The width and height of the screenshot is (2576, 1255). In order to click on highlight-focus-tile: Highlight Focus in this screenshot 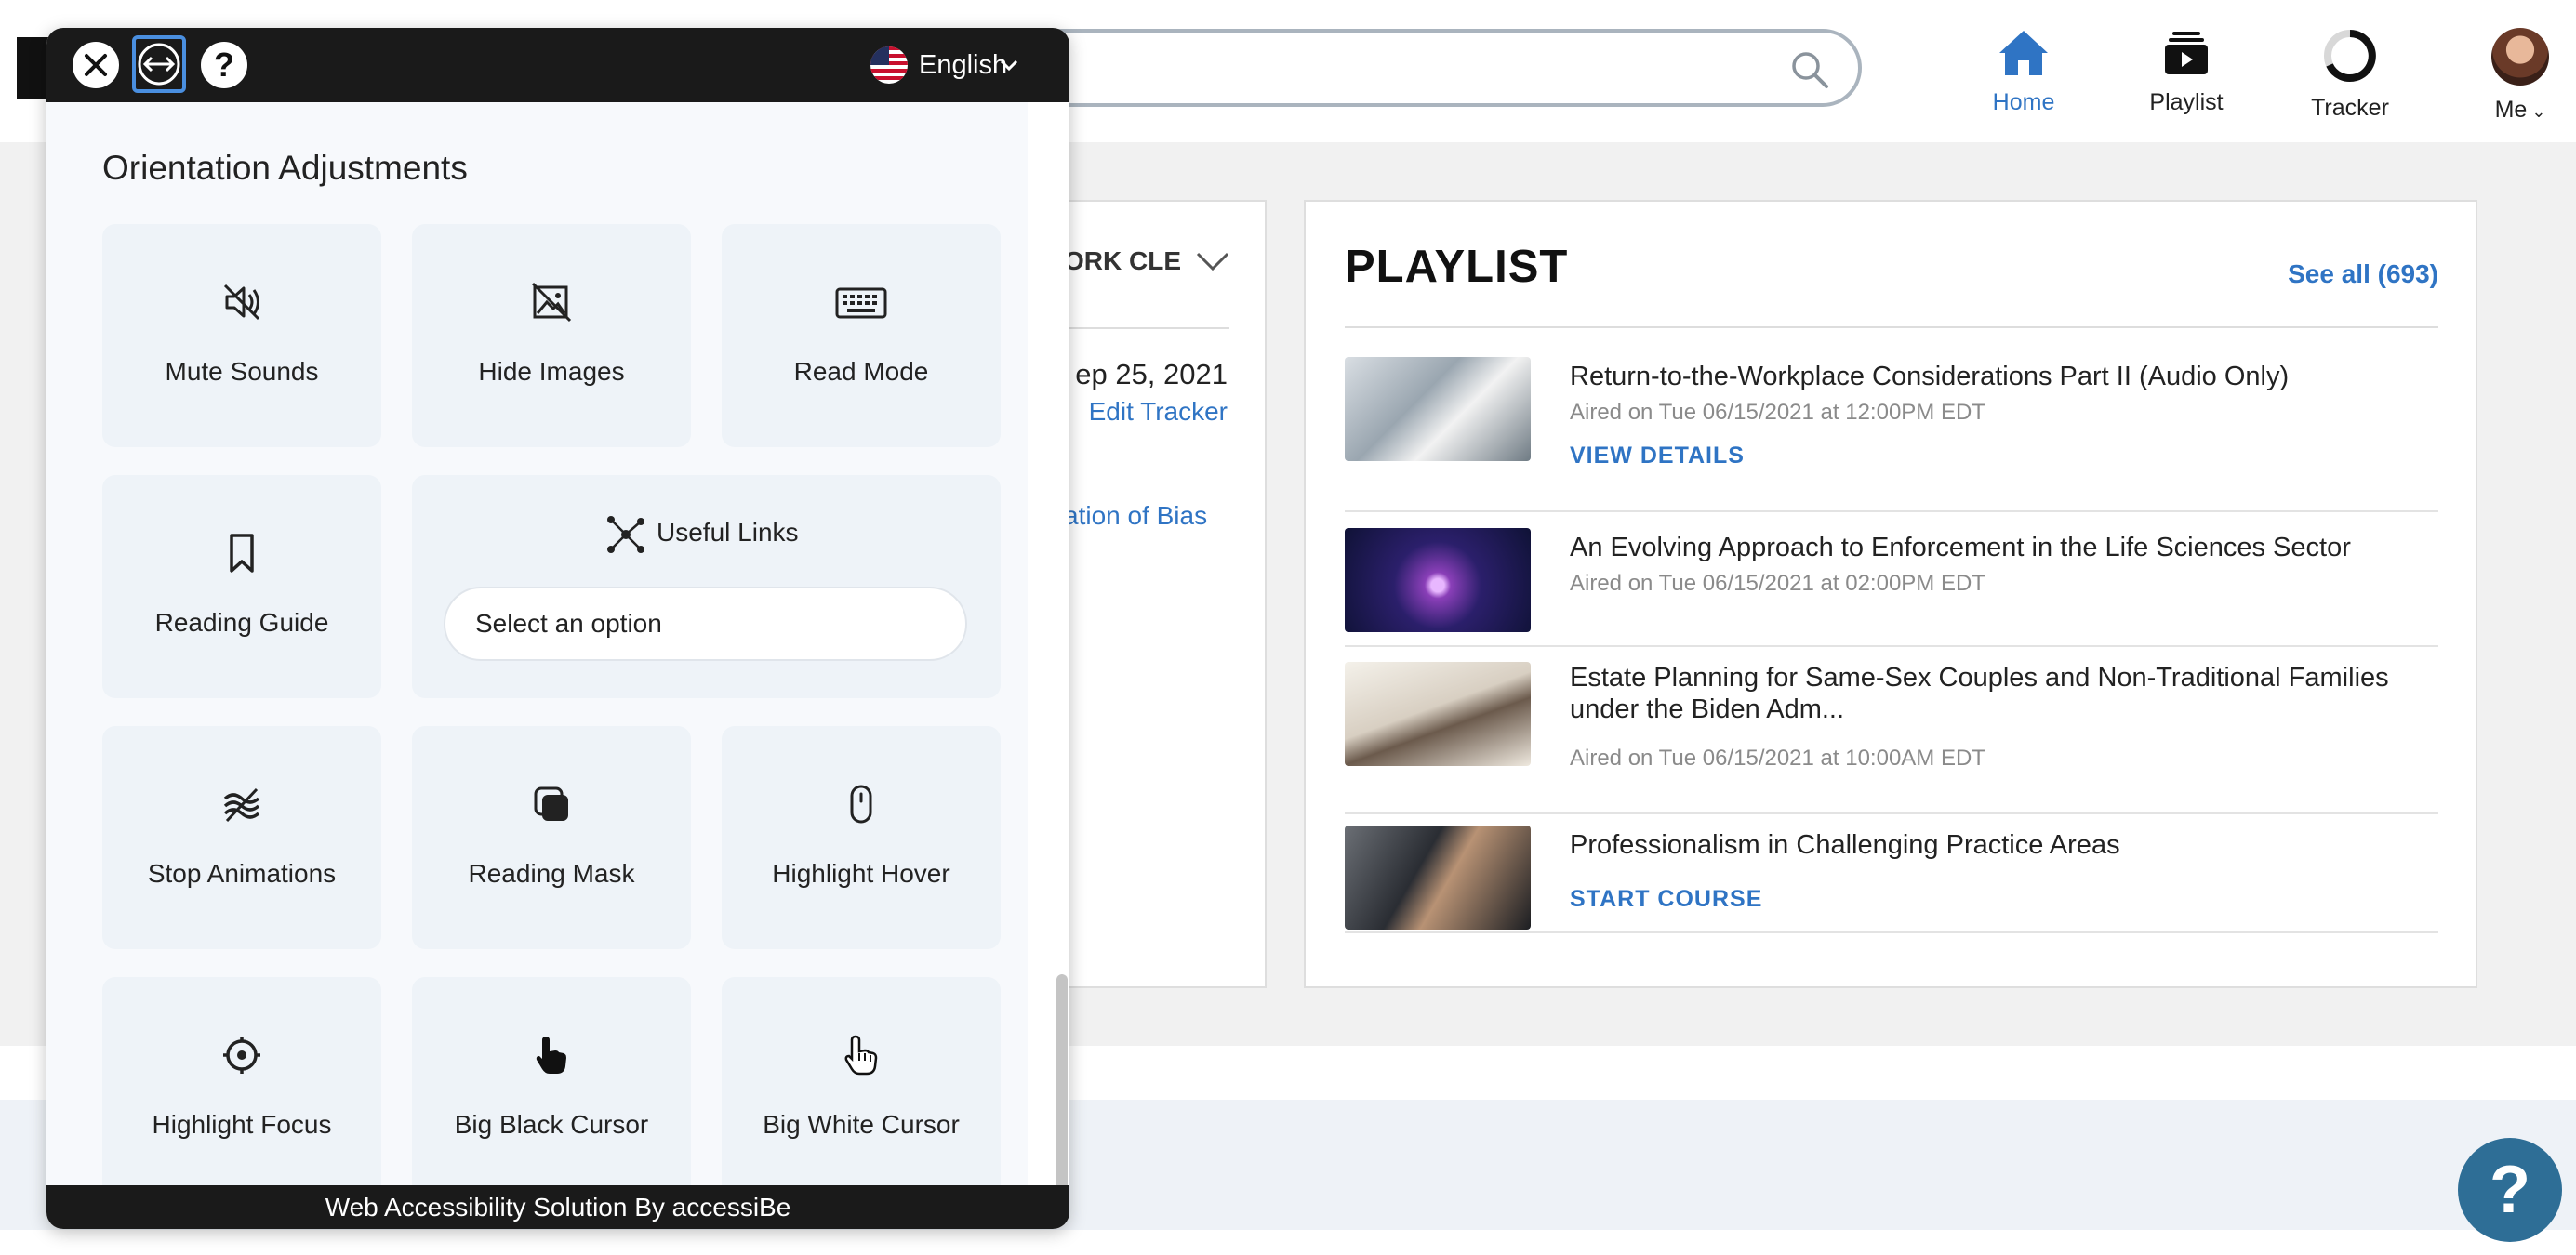, I will do `click(241, 1088)`.